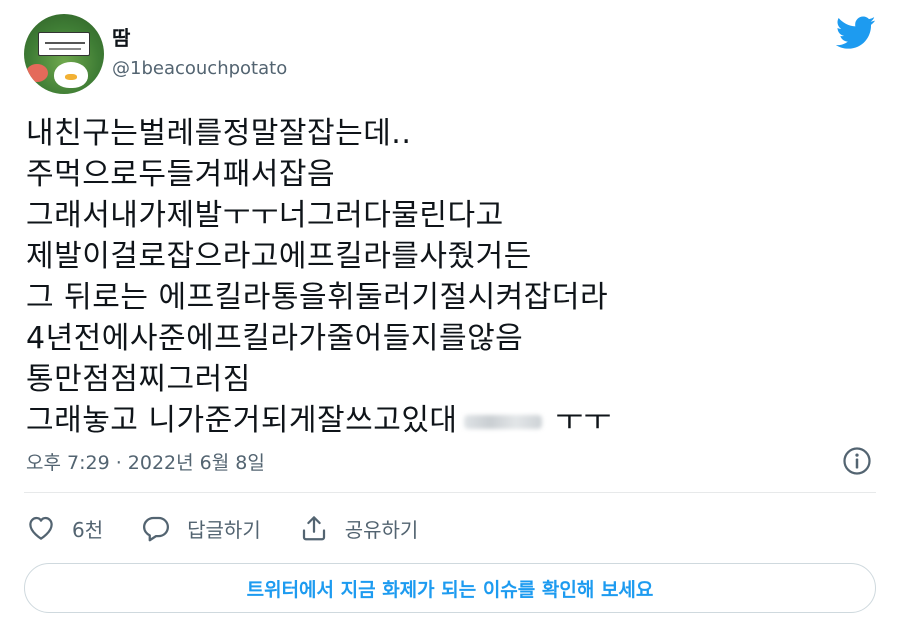  Describe the element at coordinates (242, 420) in the screenshot. I see `tweet-line-text: 그래놓고 니가준거되게잘쓰고있대` at that location.